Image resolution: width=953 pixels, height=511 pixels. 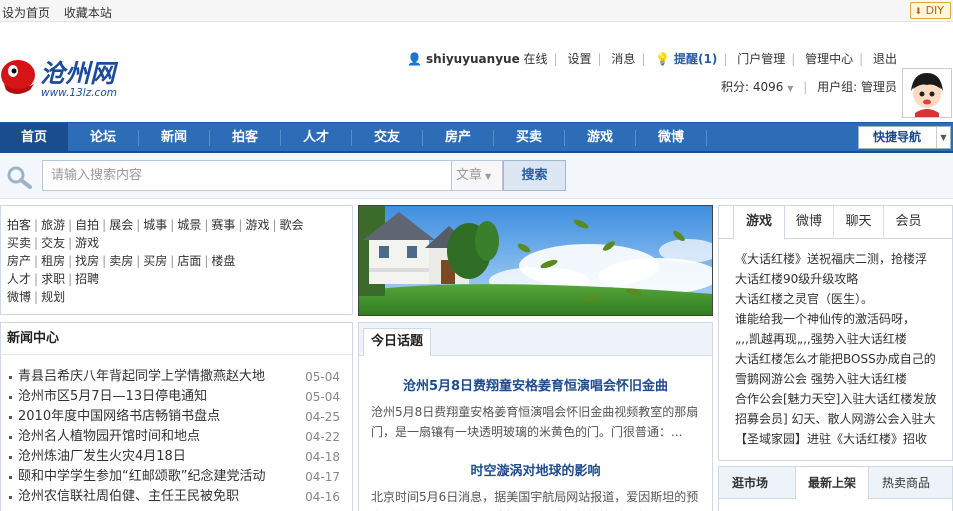 I want to click on site-logo: 沧州网 www.13lz.com, so click(x=70, y=86).